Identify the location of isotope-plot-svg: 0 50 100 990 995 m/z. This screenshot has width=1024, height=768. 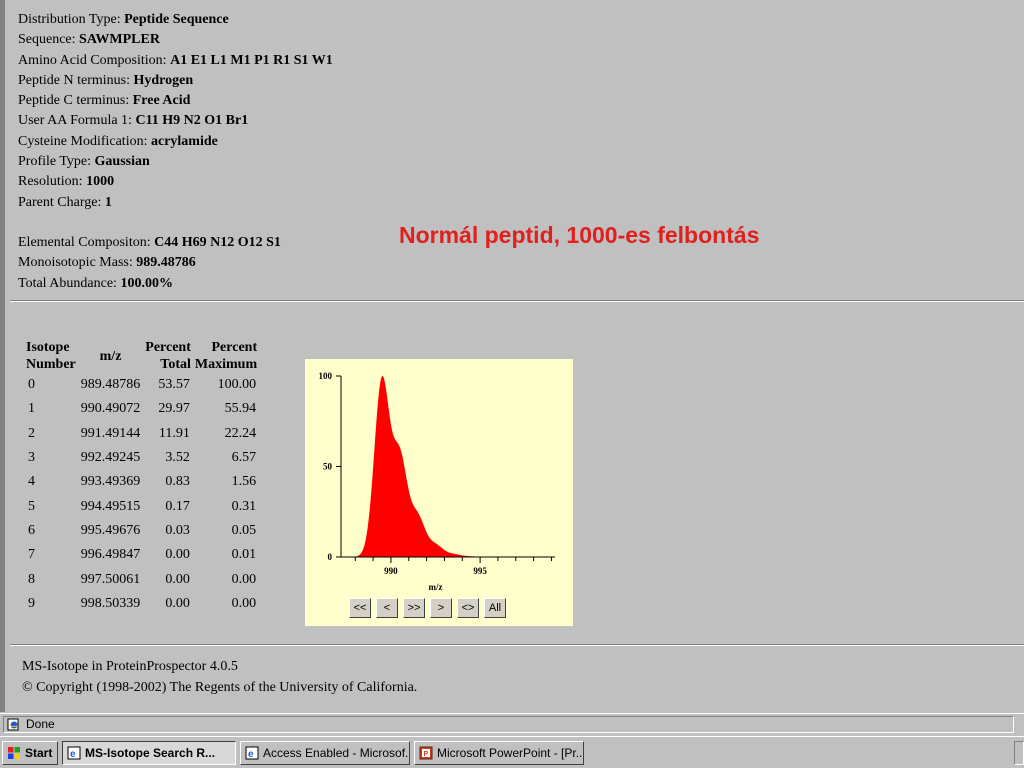
(437, 481).